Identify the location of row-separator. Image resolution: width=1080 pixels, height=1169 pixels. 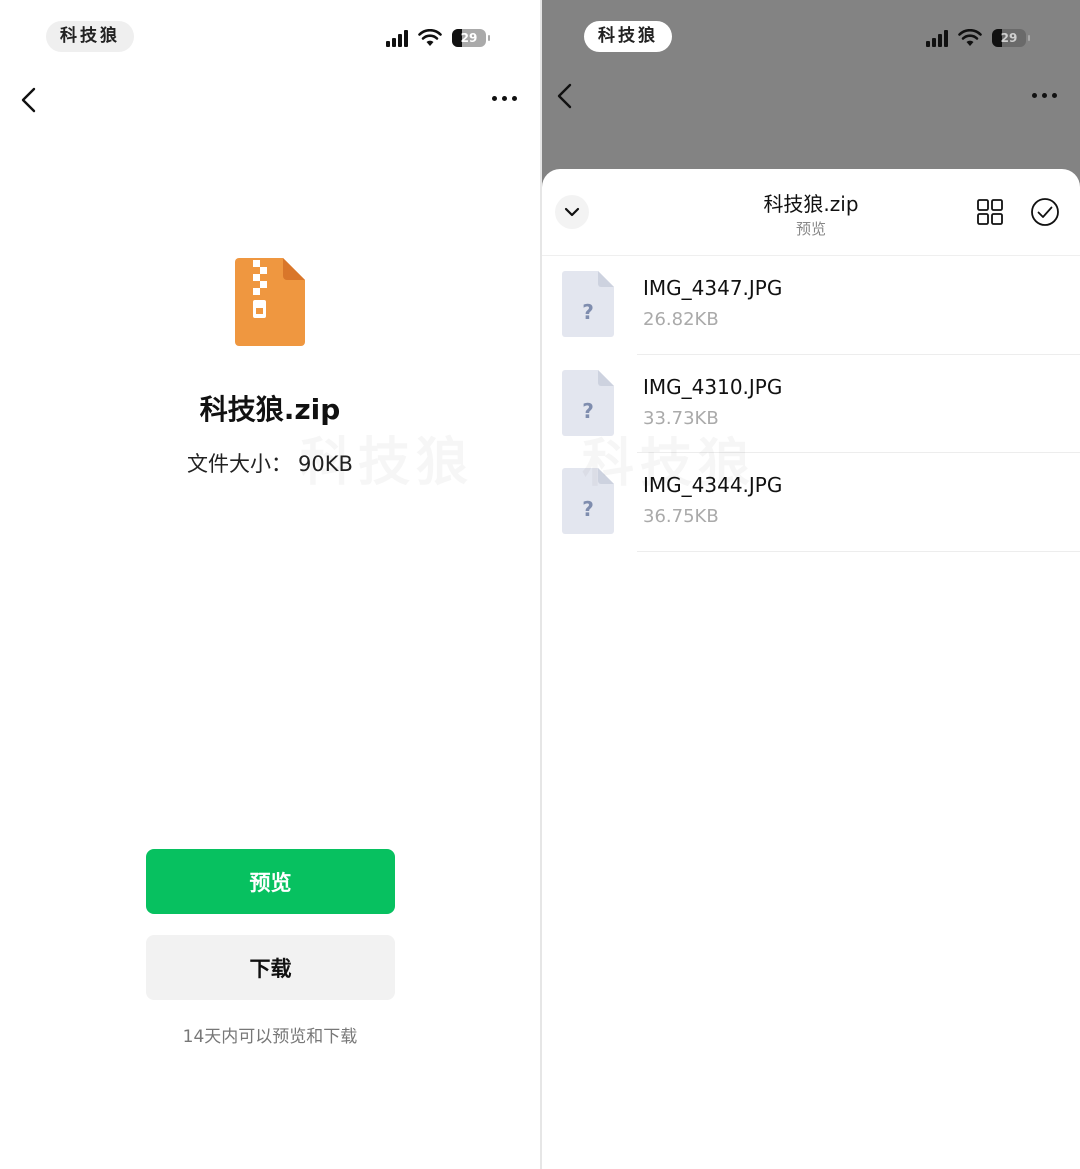
(858, 551).